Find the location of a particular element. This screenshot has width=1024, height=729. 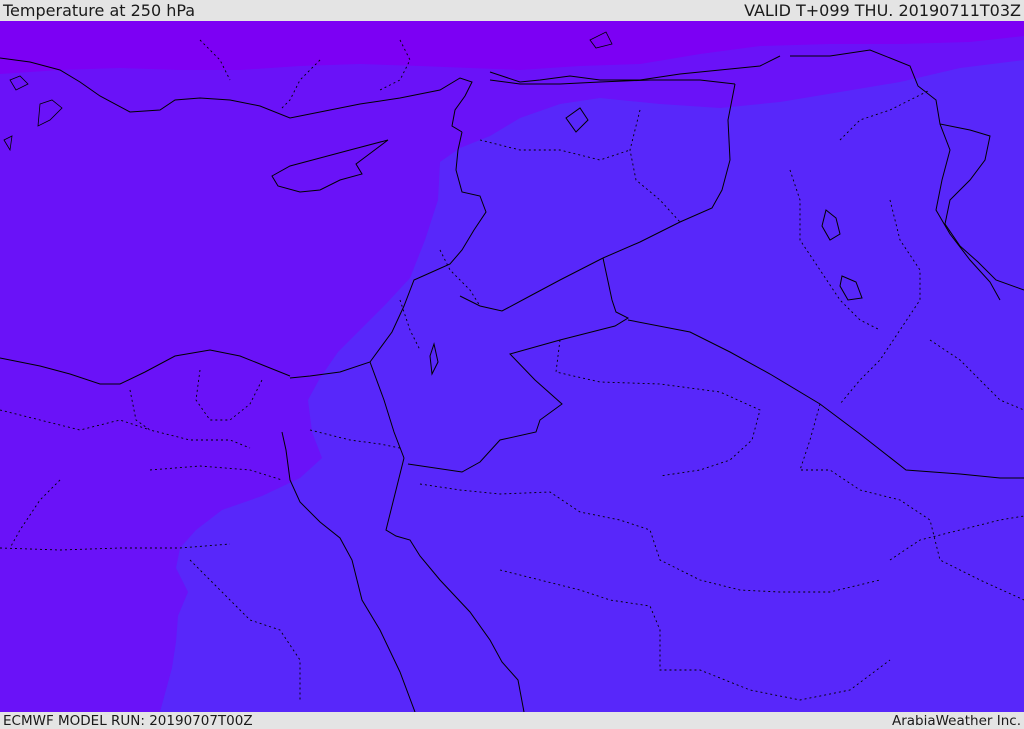

model-run-label: ECMWF MODEL RUN: 20190707T00Z is located at coordinates (128, 720).